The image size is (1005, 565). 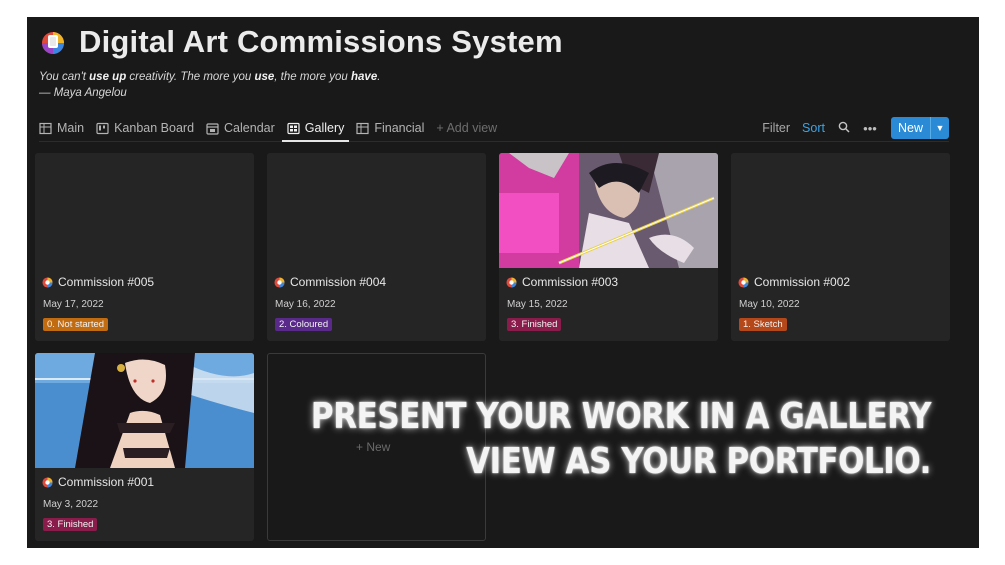 I want to click on card-date: May 17, 2022, so click(x=73, y=304).